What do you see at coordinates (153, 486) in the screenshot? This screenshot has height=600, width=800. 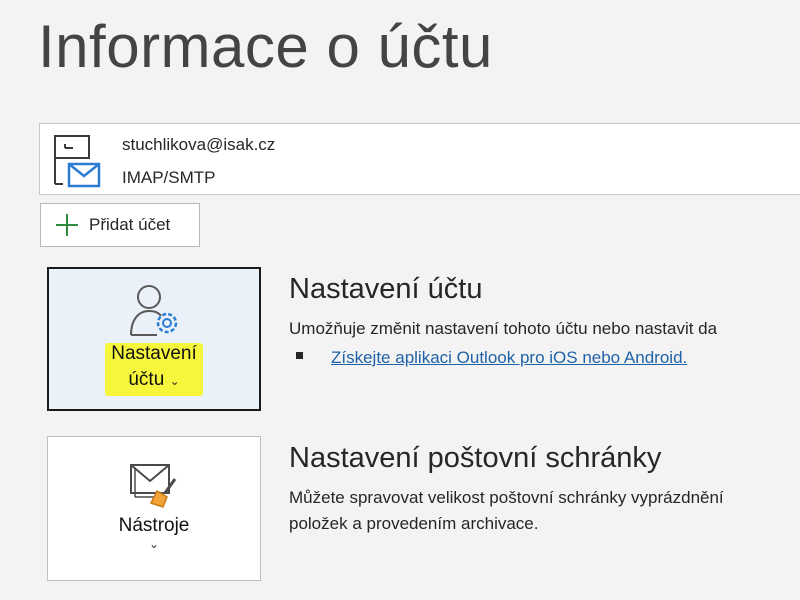 I see `mailbox-cleanup-icon` at bounding box center [153, 486].